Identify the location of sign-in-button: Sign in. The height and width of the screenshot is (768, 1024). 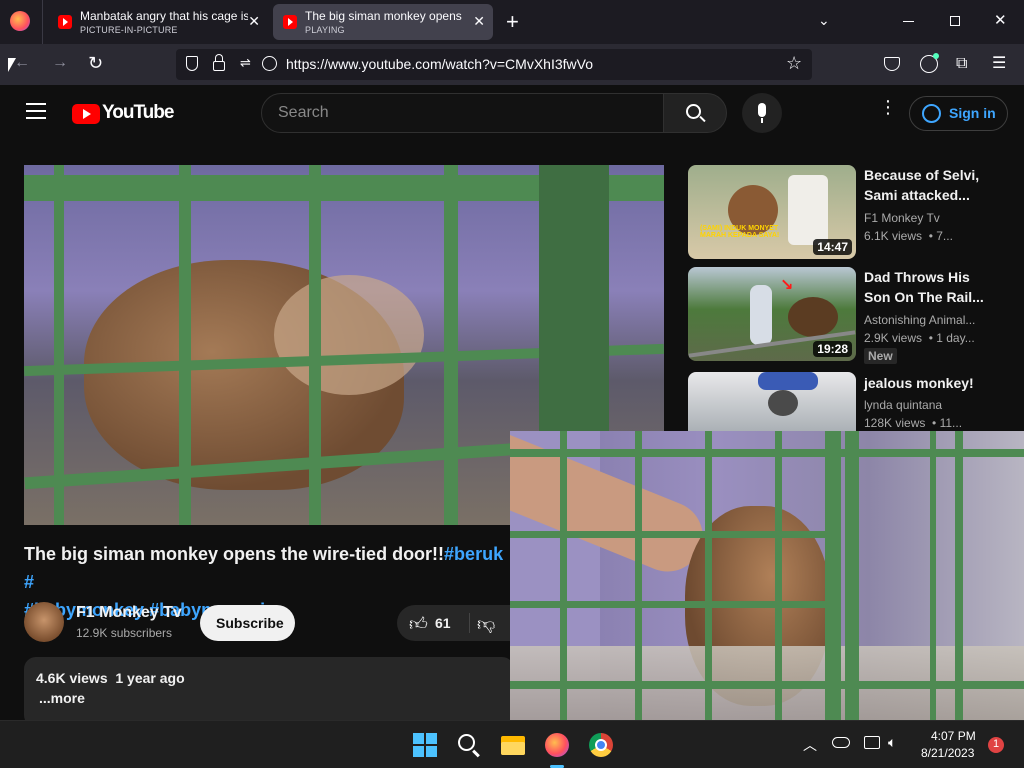
(958, 113).